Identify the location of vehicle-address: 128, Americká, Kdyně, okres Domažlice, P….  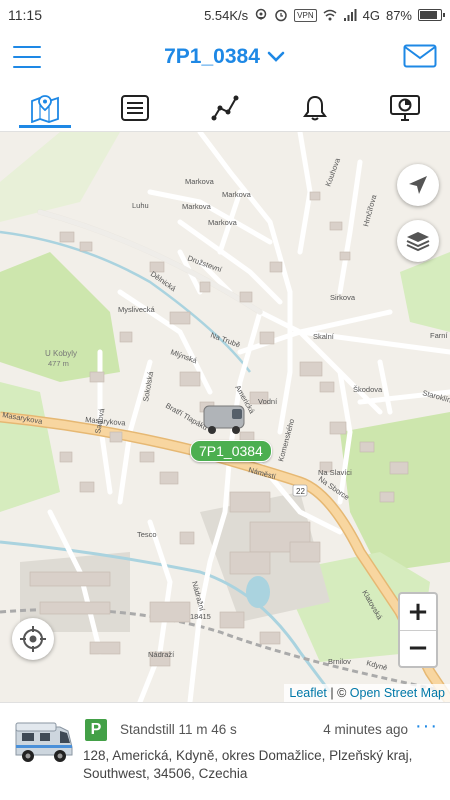
(248, 764).